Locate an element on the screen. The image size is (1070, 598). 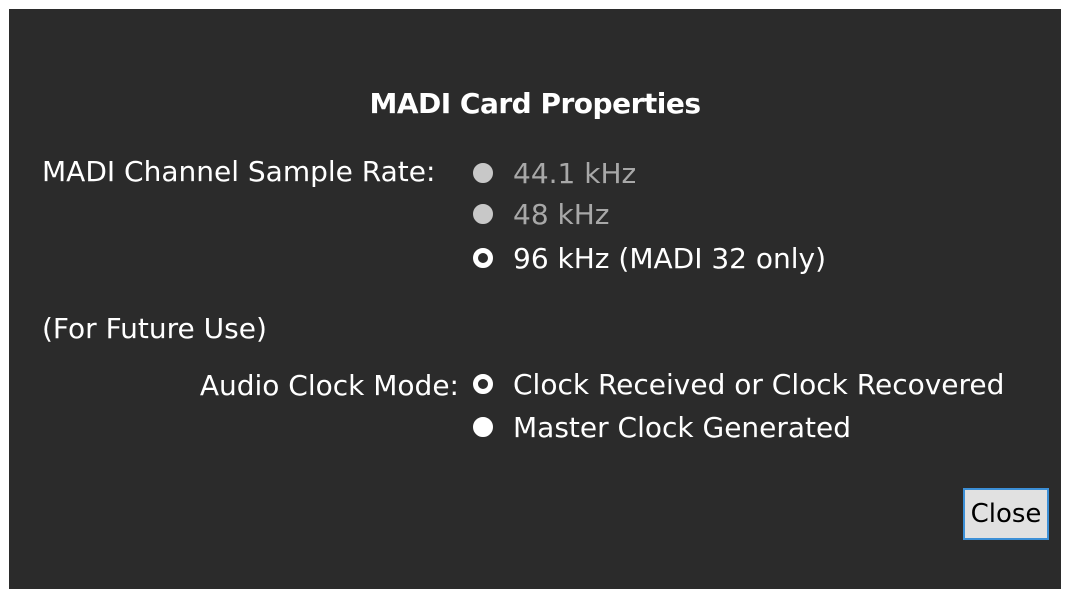
sample-rate-option-96: 96 kHz (MADI 32 only) is located at coordinates (649, 258).